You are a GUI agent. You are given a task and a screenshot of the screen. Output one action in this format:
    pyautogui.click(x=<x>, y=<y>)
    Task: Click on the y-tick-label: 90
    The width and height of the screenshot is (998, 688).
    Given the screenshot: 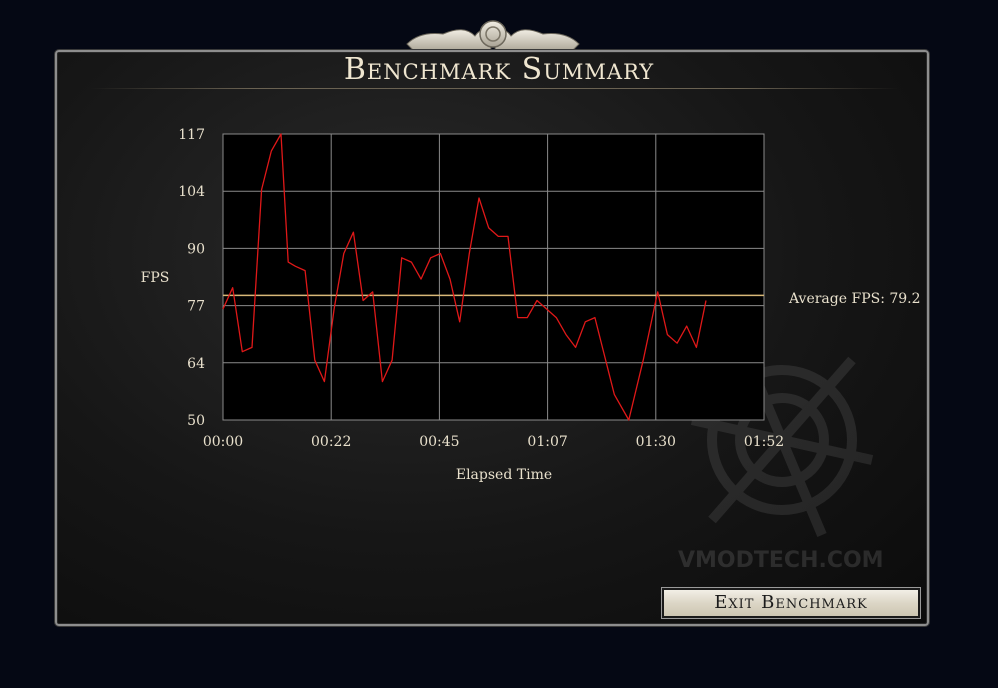 What is the action you would take?
    pyautogui.click(x=196, y=249)
    